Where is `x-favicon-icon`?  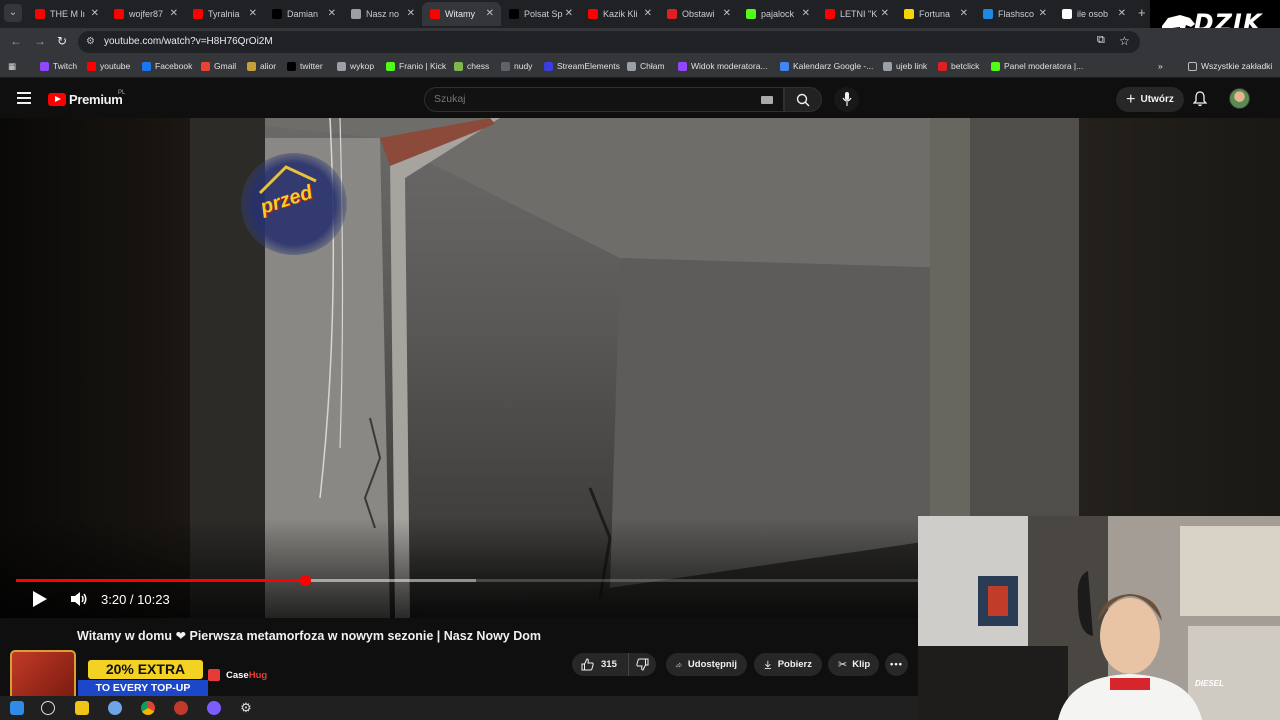 x-favicon-icon is located at coordinates (277, 14).